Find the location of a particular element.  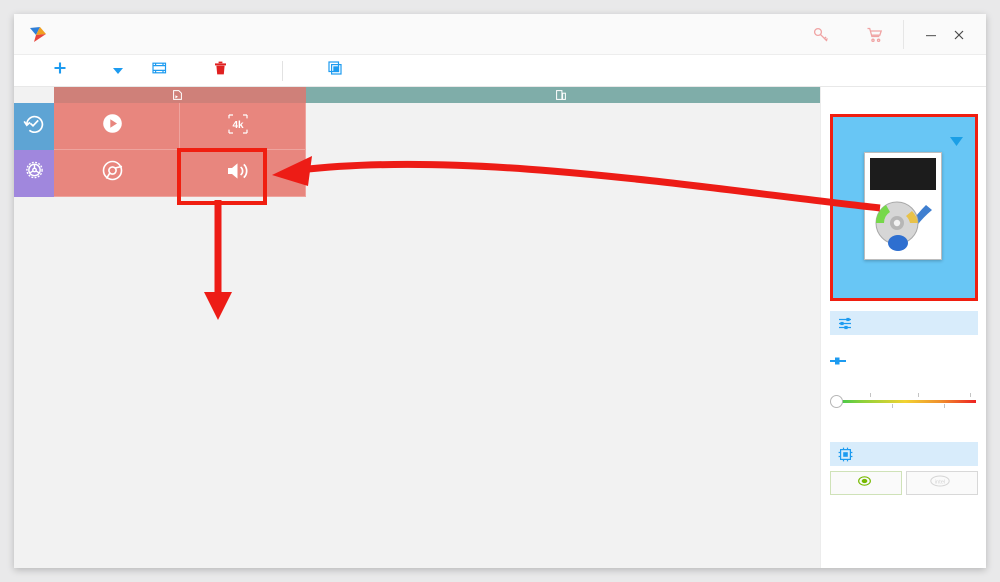

slider-handle-icon is located at coordinates (838, 362).